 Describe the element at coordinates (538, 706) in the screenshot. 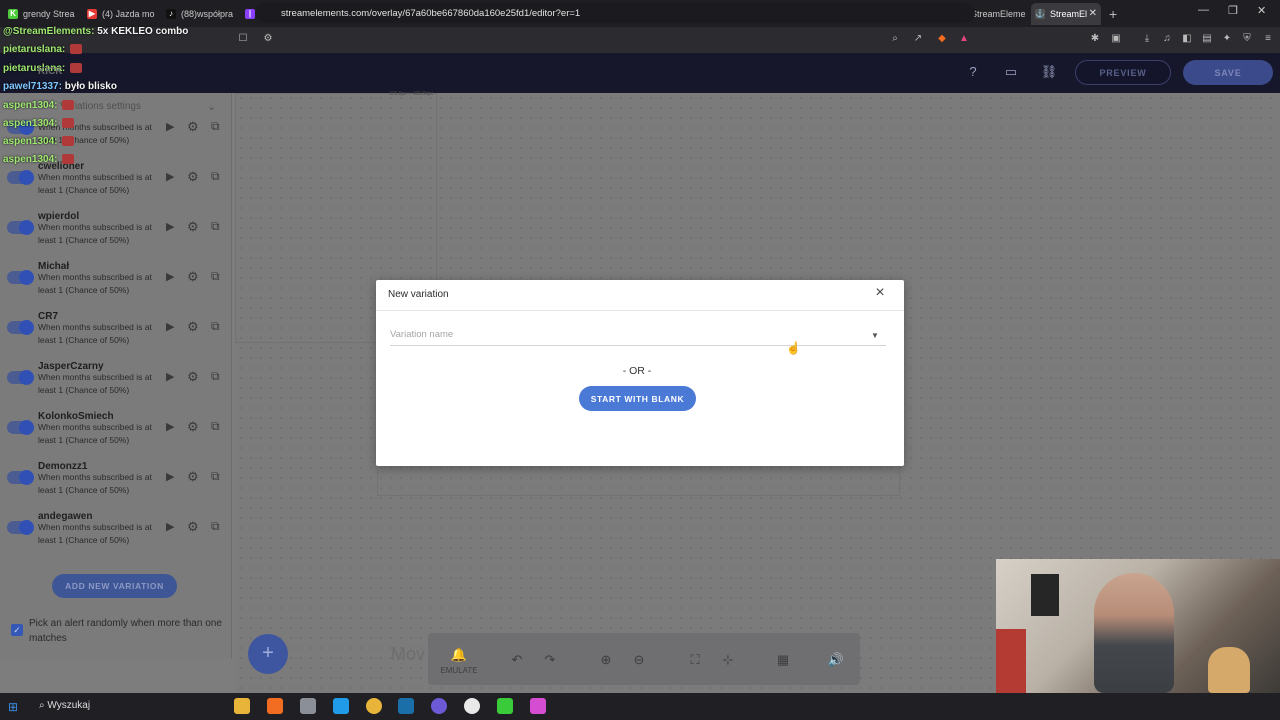

I see `game-icon` at that location.